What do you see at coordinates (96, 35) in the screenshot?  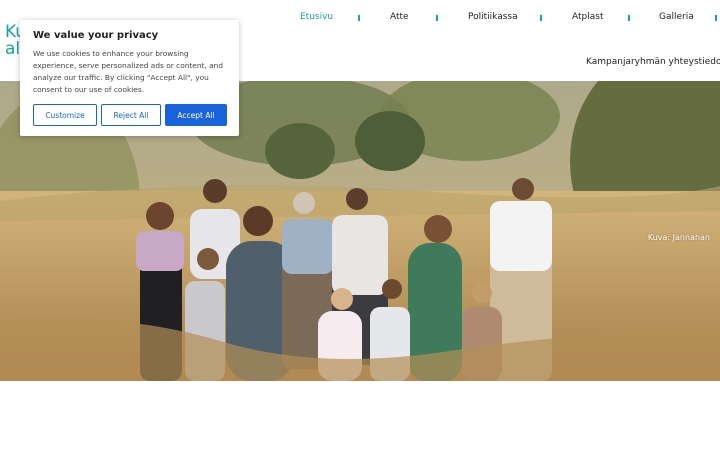 I see `cookie-title: We value your privacy` at bounding box center [96, 35].